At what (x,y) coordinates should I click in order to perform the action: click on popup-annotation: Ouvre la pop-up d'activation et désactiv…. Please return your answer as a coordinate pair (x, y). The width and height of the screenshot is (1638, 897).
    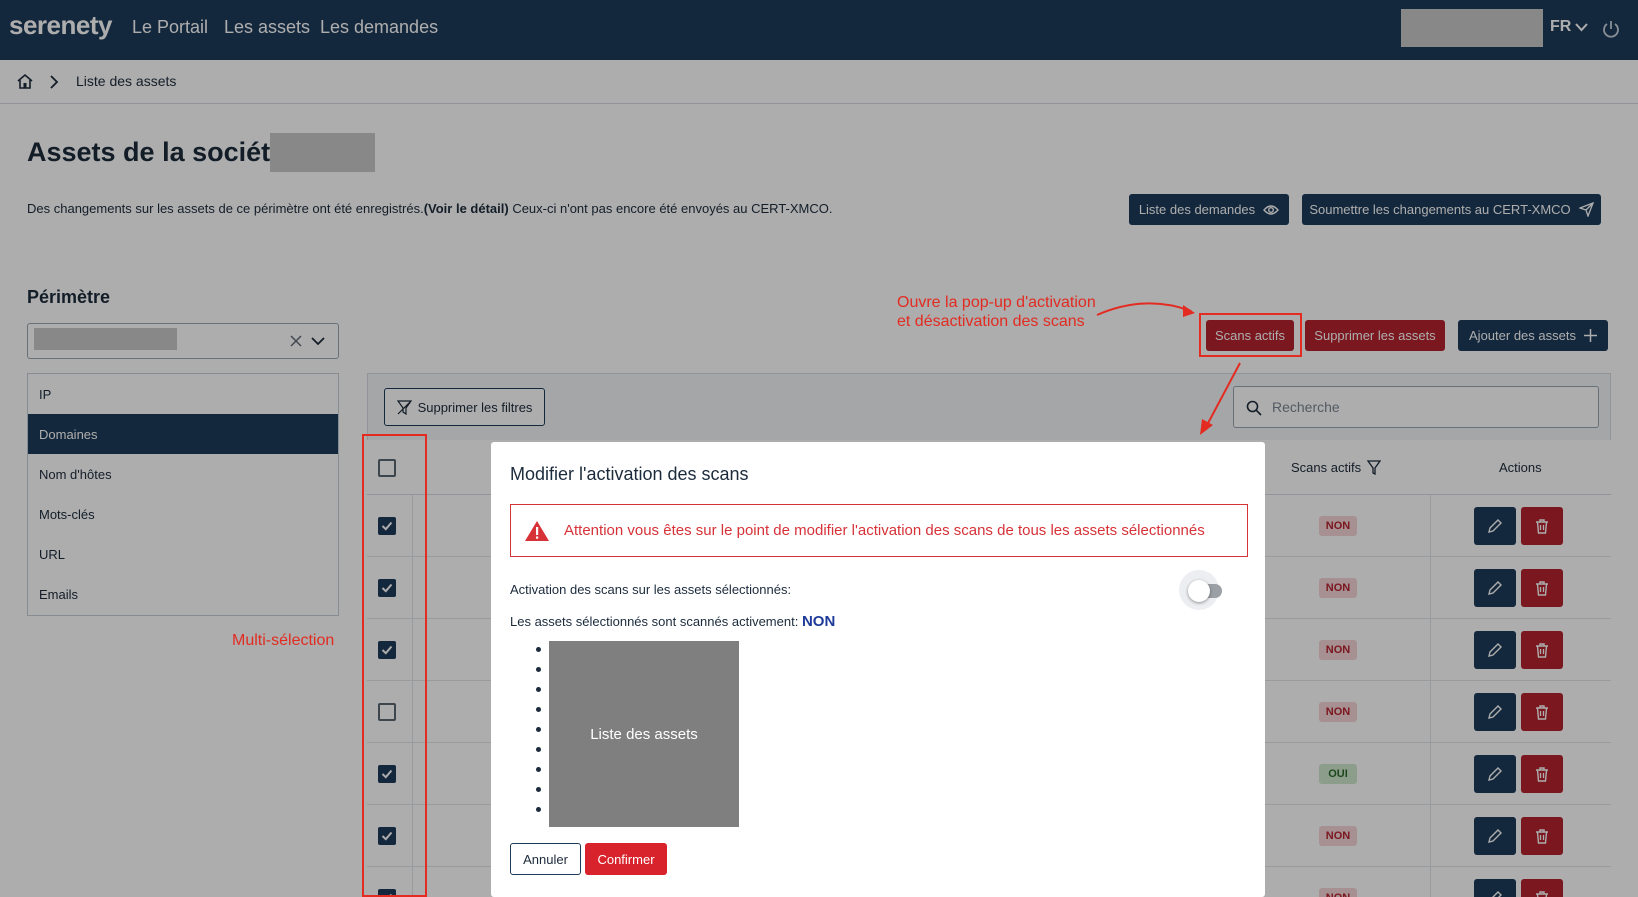
    Looking at the image, I should click on (996, 312).